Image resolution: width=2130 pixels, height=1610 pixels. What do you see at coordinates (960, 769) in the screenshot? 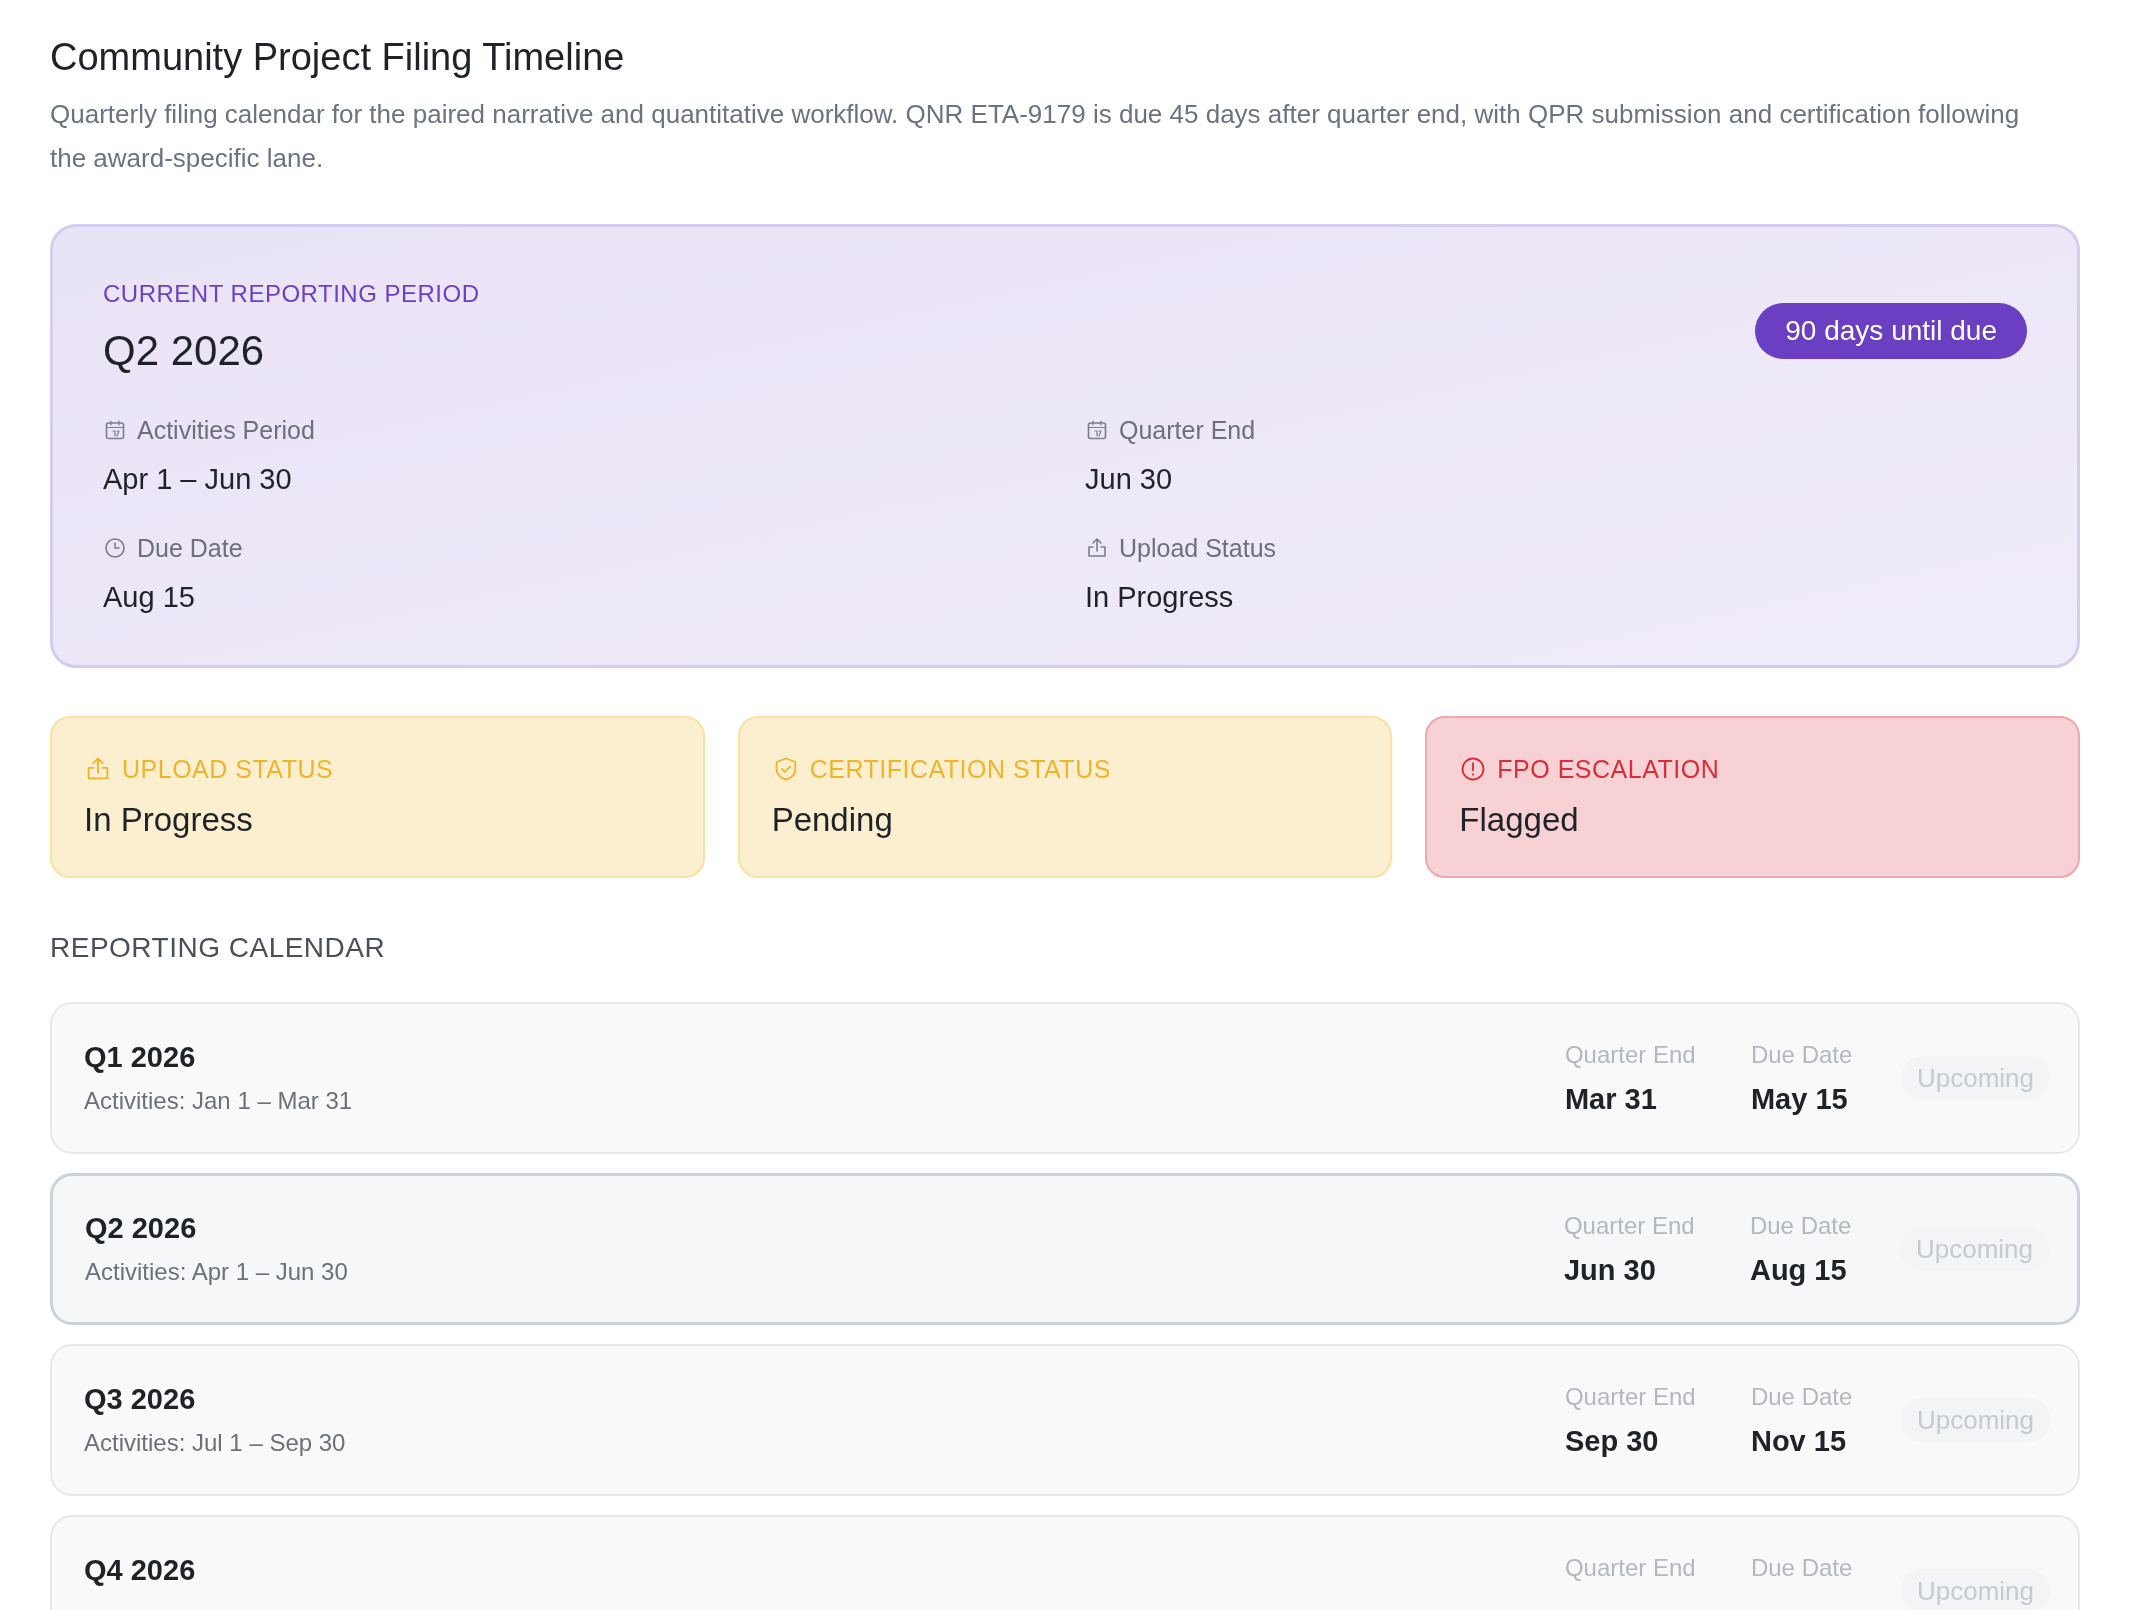
I see `status-label: CERTIFICATION STATUS` at bounding box center [960, 769].